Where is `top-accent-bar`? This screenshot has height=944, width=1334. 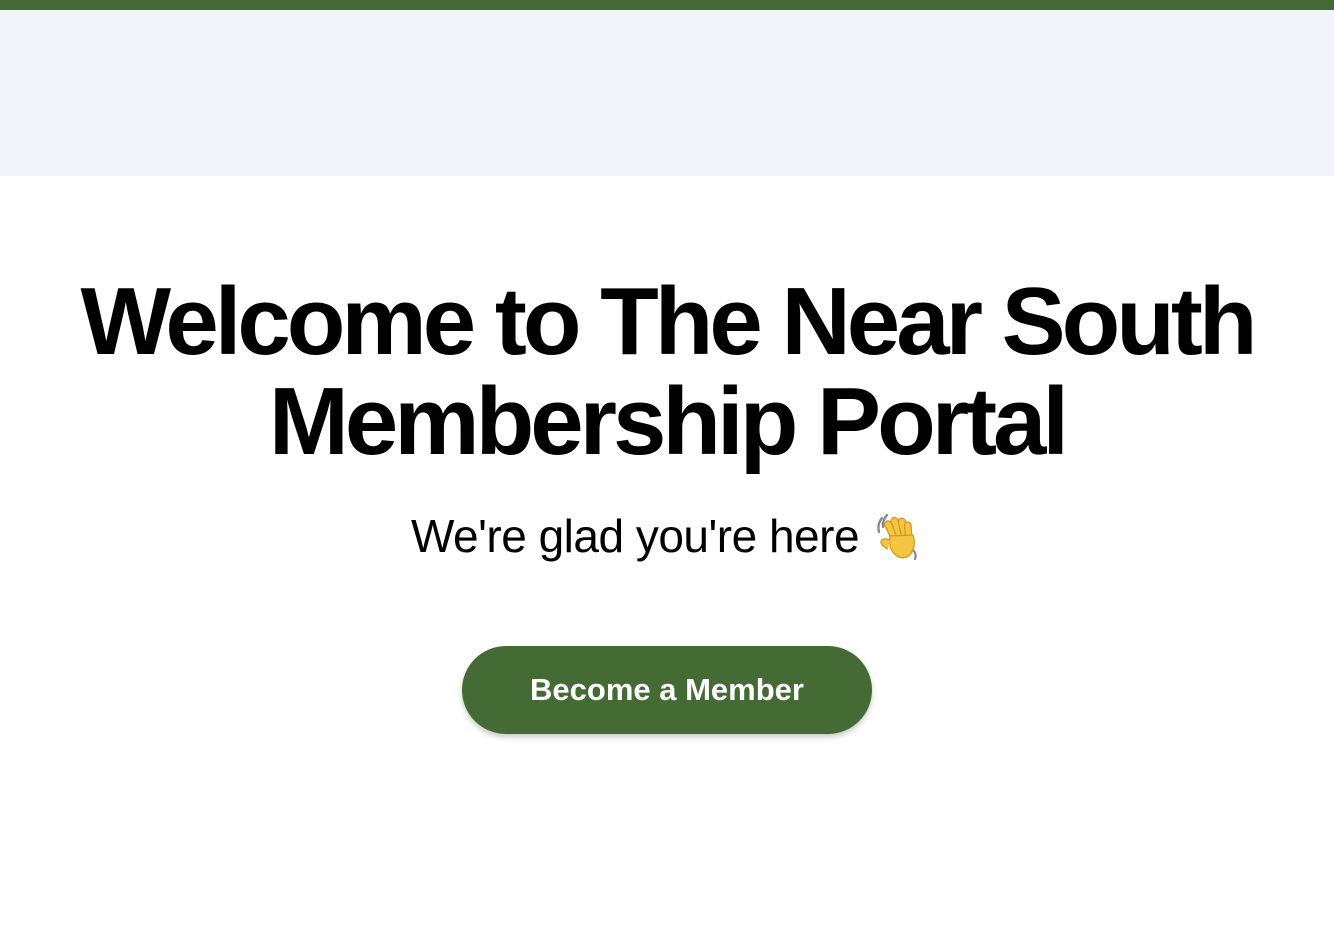
top-accent-bar is located at coordinates (667, 5).